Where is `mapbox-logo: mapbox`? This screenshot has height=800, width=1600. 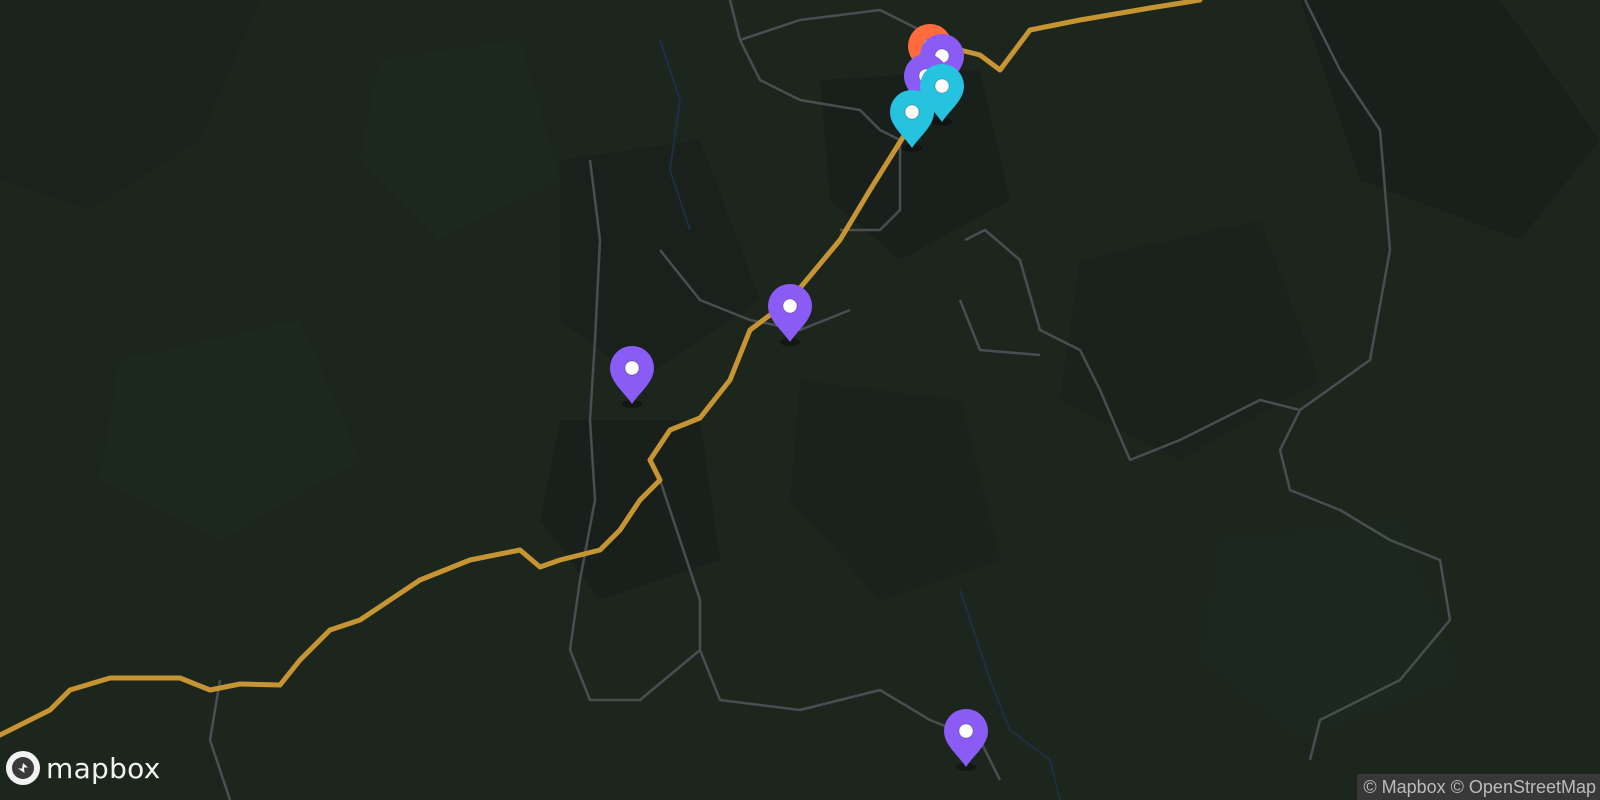
mapbox-logo: mapbox is located at coordinates (83, 768).